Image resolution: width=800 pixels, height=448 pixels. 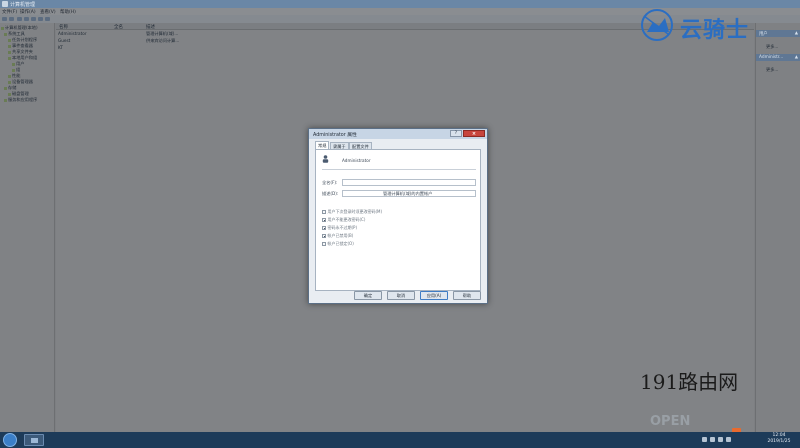 I want to click on storage-icon, so click(x=5, y=88).